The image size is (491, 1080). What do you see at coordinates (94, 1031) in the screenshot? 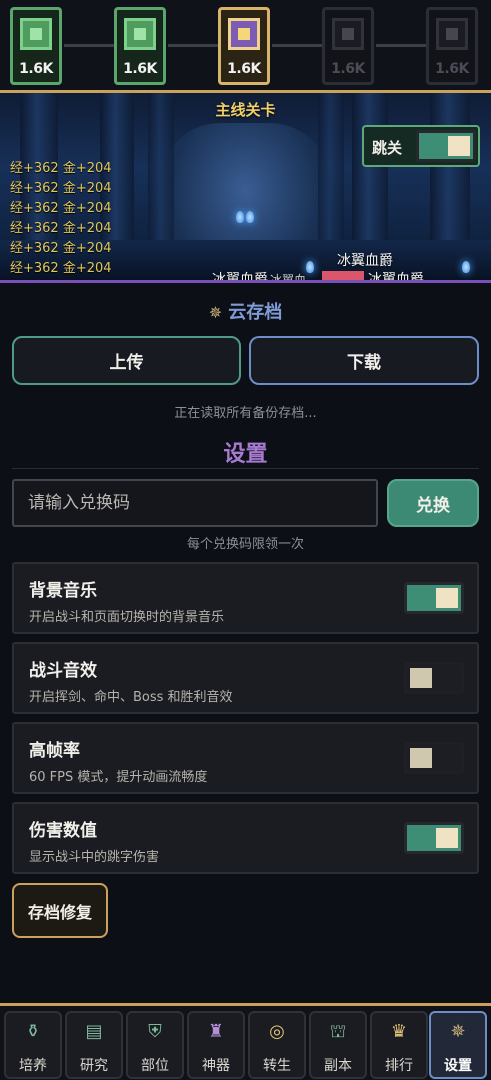
I see `book-icon: ▤` at bounding box center [94, 1031].